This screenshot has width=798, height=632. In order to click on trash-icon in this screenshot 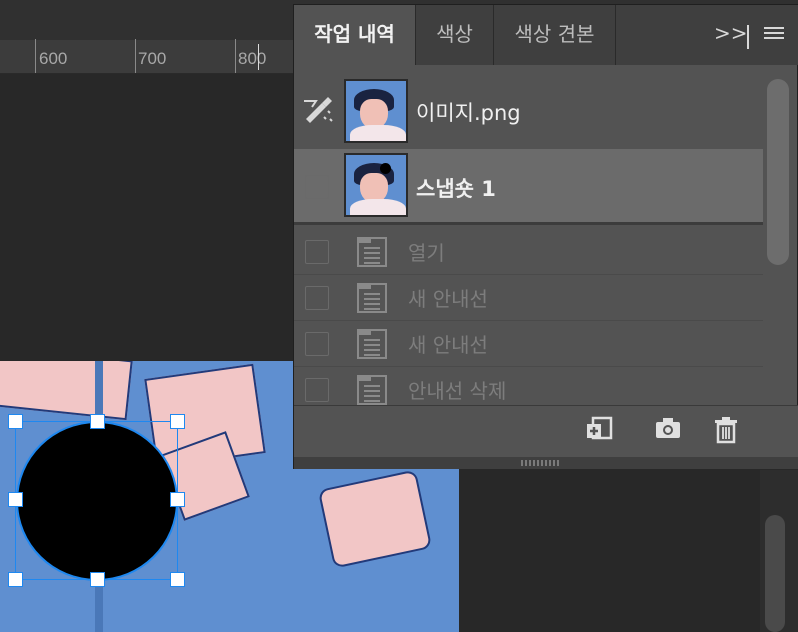, I will do `click(726, 431)`.